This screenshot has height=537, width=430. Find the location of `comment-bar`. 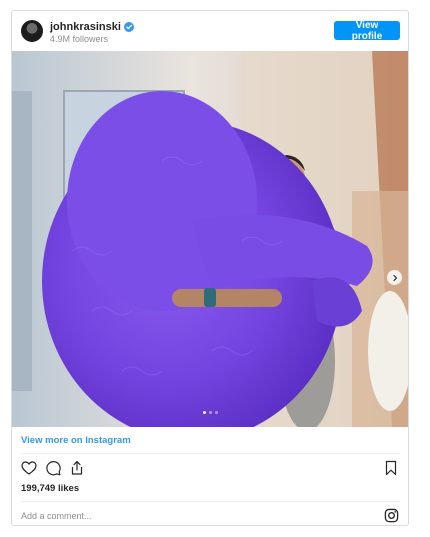

comment-bar is located at coordinates (210, 516).